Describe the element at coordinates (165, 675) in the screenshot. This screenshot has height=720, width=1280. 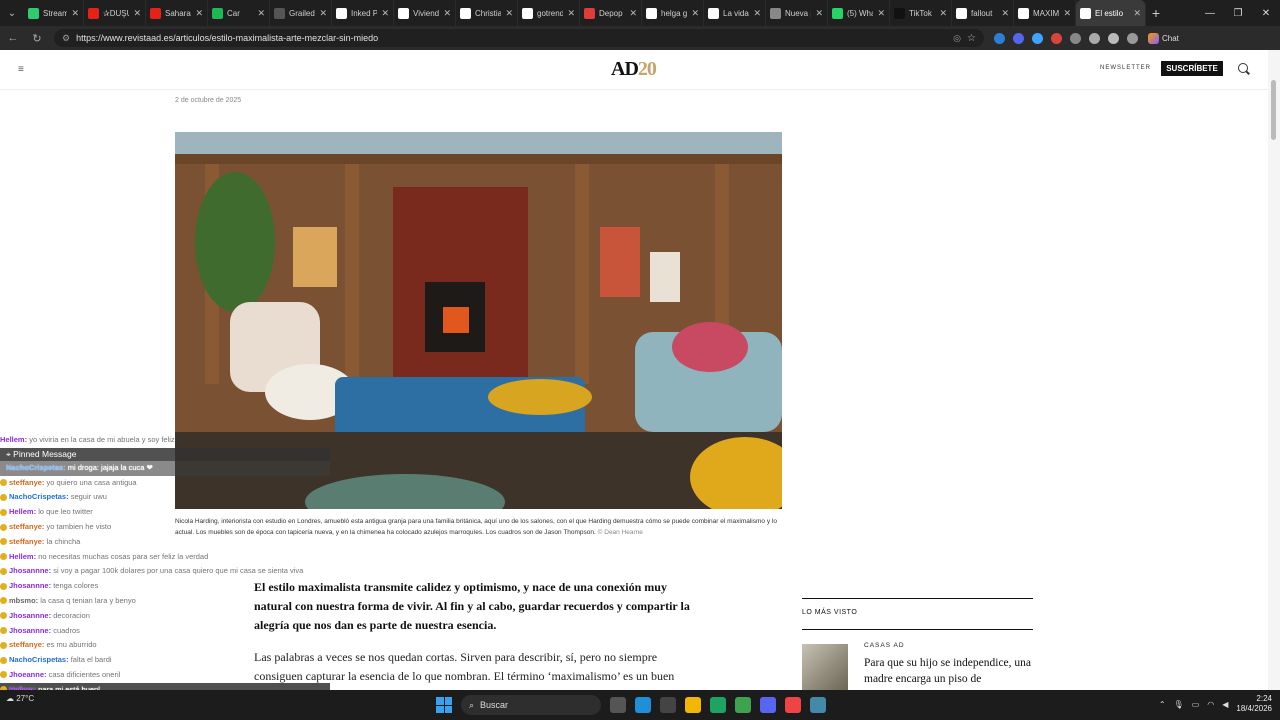
I see `chat-message: Jhoeanne: casa dificientes oneril` at that location.